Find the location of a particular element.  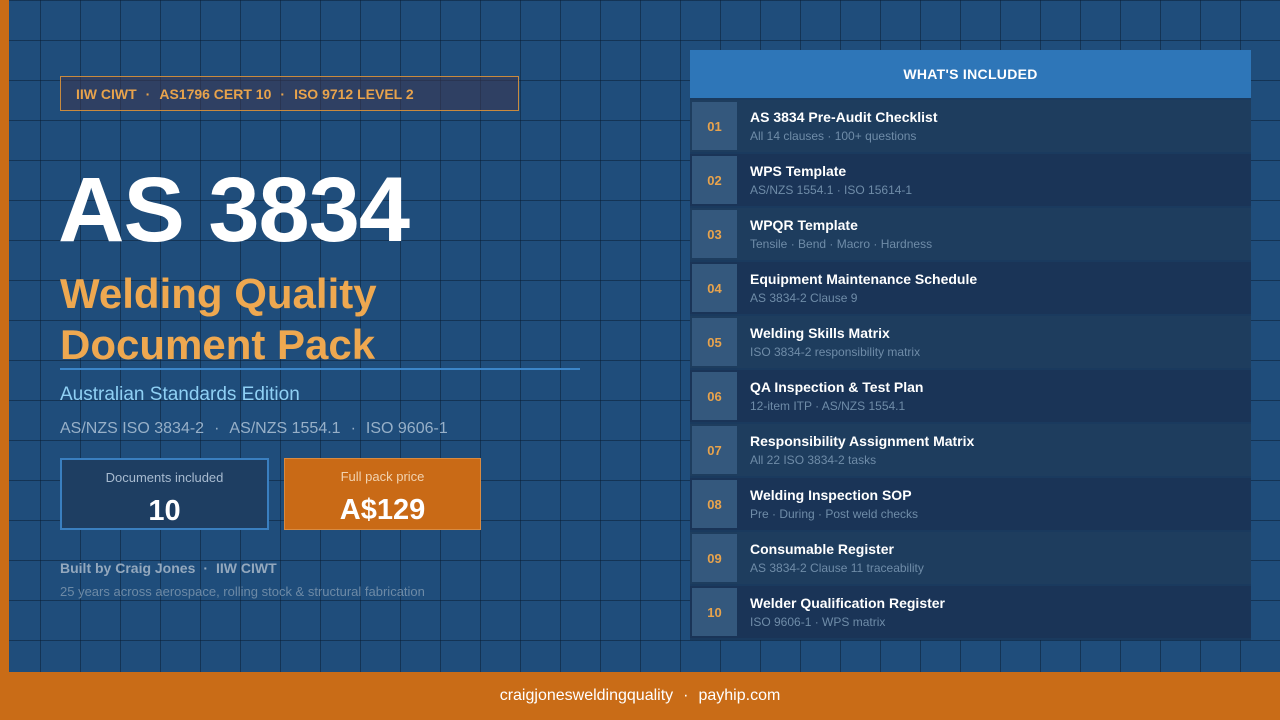

footer-bar: craigjonesweldingquality · payhip.com is located at coordinates (640, 696).